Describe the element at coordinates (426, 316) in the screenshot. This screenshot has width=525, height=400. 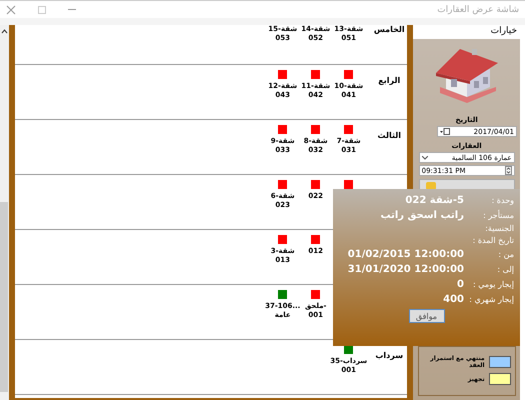
I see `ok-button: موافق` at that location.